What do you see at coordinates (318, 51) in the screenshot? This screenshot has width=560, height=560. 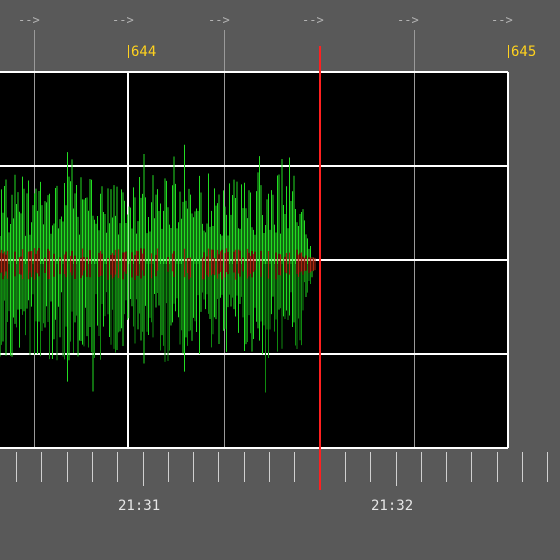 I see `beat-ticks` at bounding box center [318, 51].